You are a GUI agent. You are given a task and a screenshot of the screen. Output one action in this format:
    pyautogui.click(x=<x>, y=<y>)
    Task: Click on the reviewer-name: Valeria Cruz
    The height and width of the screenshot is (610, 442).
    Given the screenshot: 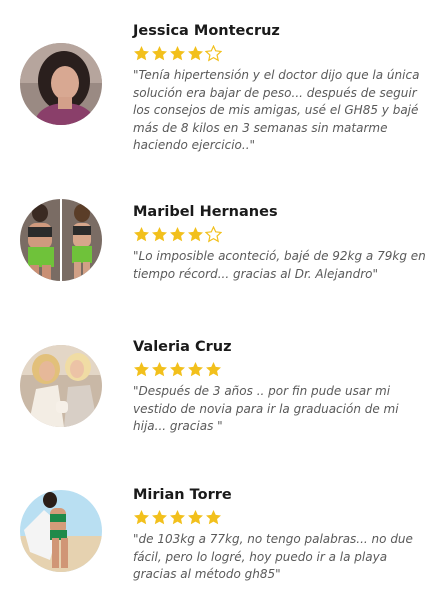 What is the action you would take?
    pyautogui.click(x=182, y=347)
    